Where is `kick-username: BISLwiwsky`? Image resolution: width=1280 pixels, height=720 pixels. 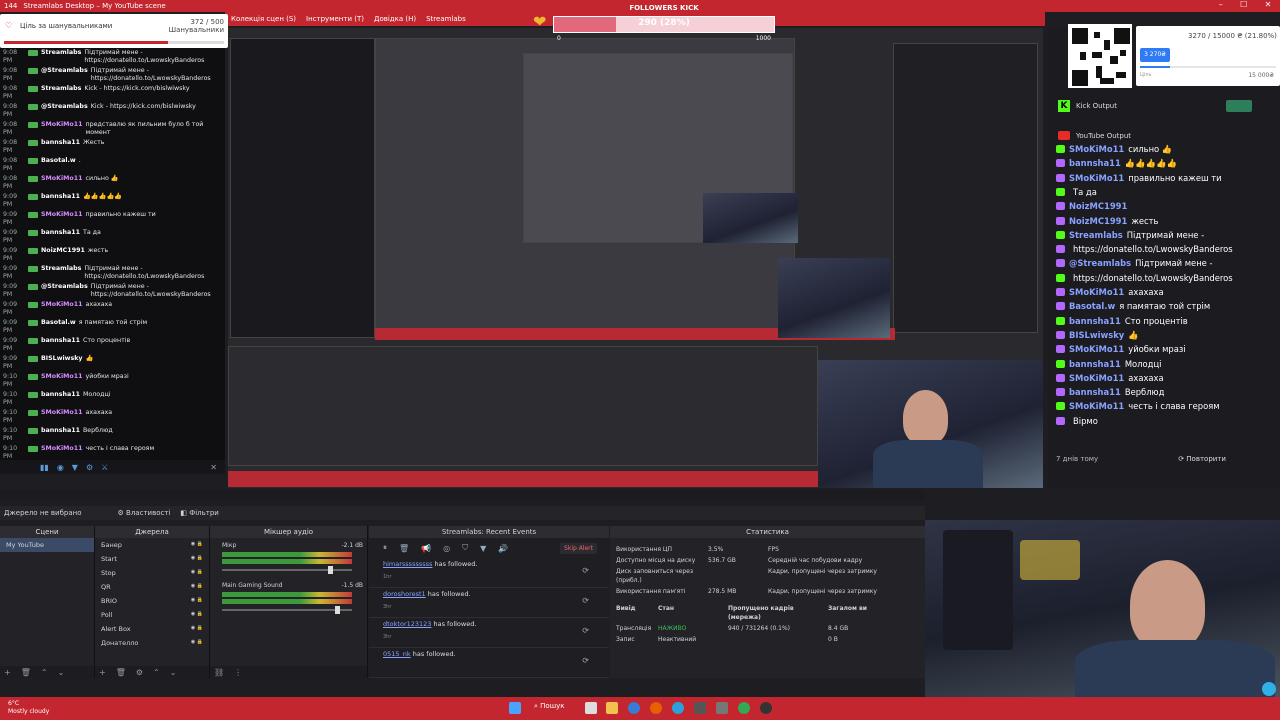 kick-username: BISLwiwsky is located at coordinates (1096, 335).